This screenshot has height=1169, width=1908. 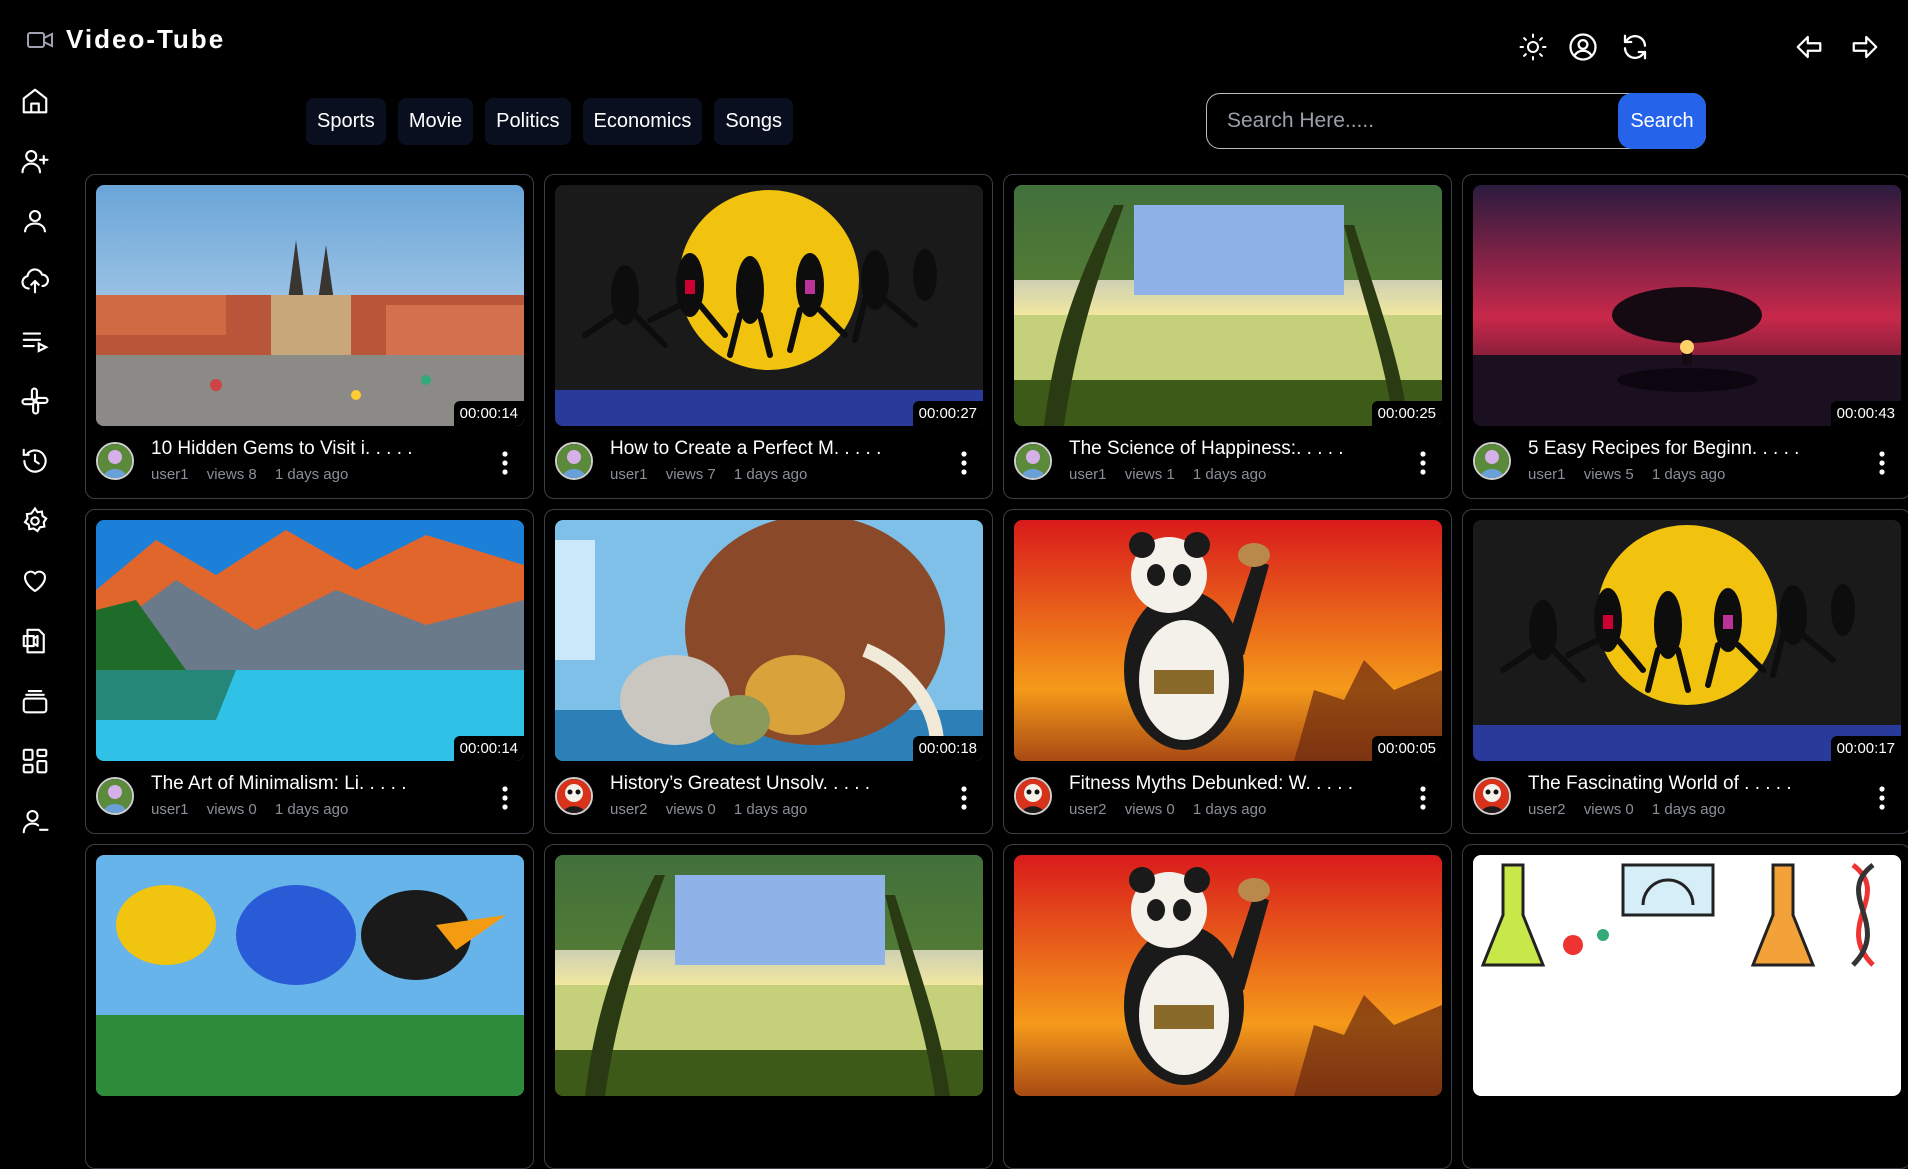 What do you see at coordinates (1211, 784) in the screenshot?
I see `video-title: Fitness Myths Debunked: W. . . . .` at bounding box center [1211, 784].